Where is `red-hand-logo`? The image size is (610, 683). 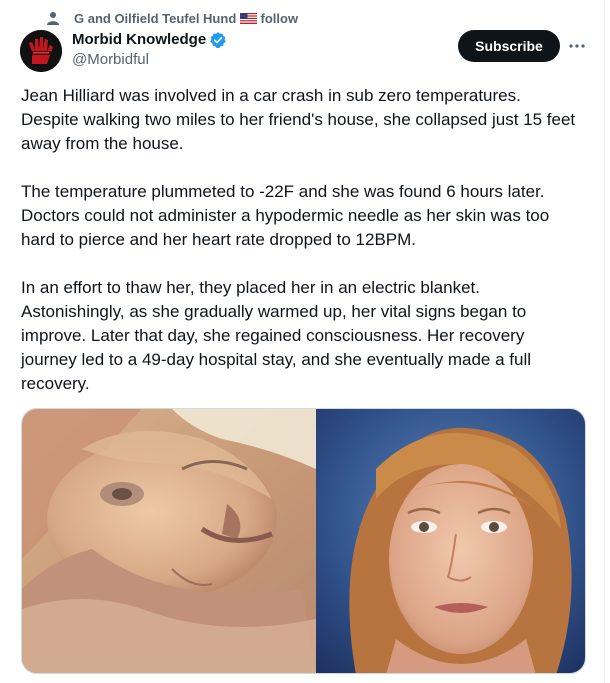 red-hand-logo is located at coordinates (41, 51).